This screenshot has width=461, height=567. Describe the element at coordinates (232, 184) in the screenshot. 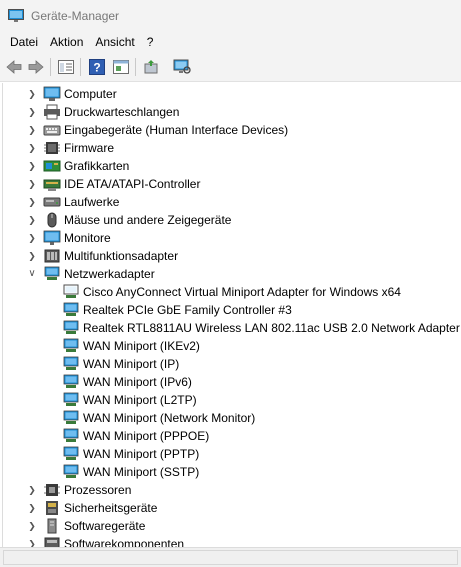

I see `tree-item-ide-controller: ❯ IDE ATA/ATAPI-Controller` at that location.